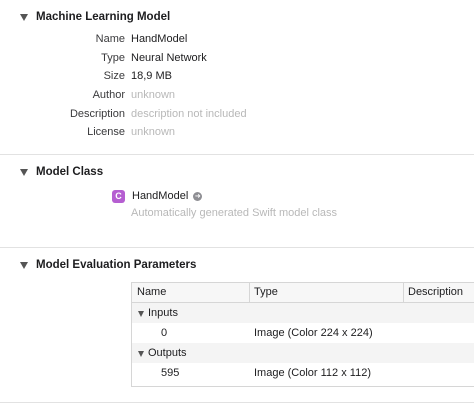 This screenshot has height=418, width=474. I want to click on table-group-row-inputs: Inputs, so click(303, 313).